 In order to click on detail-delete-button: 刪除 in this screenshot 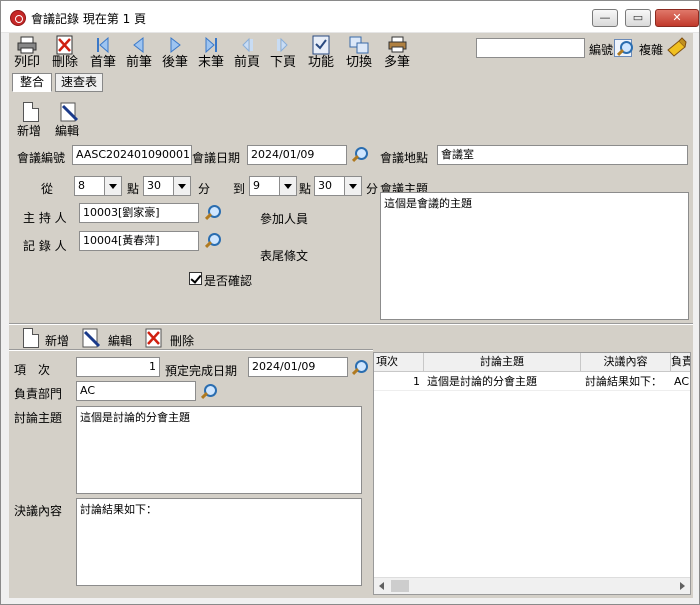, I will do `click(174, 338)`.